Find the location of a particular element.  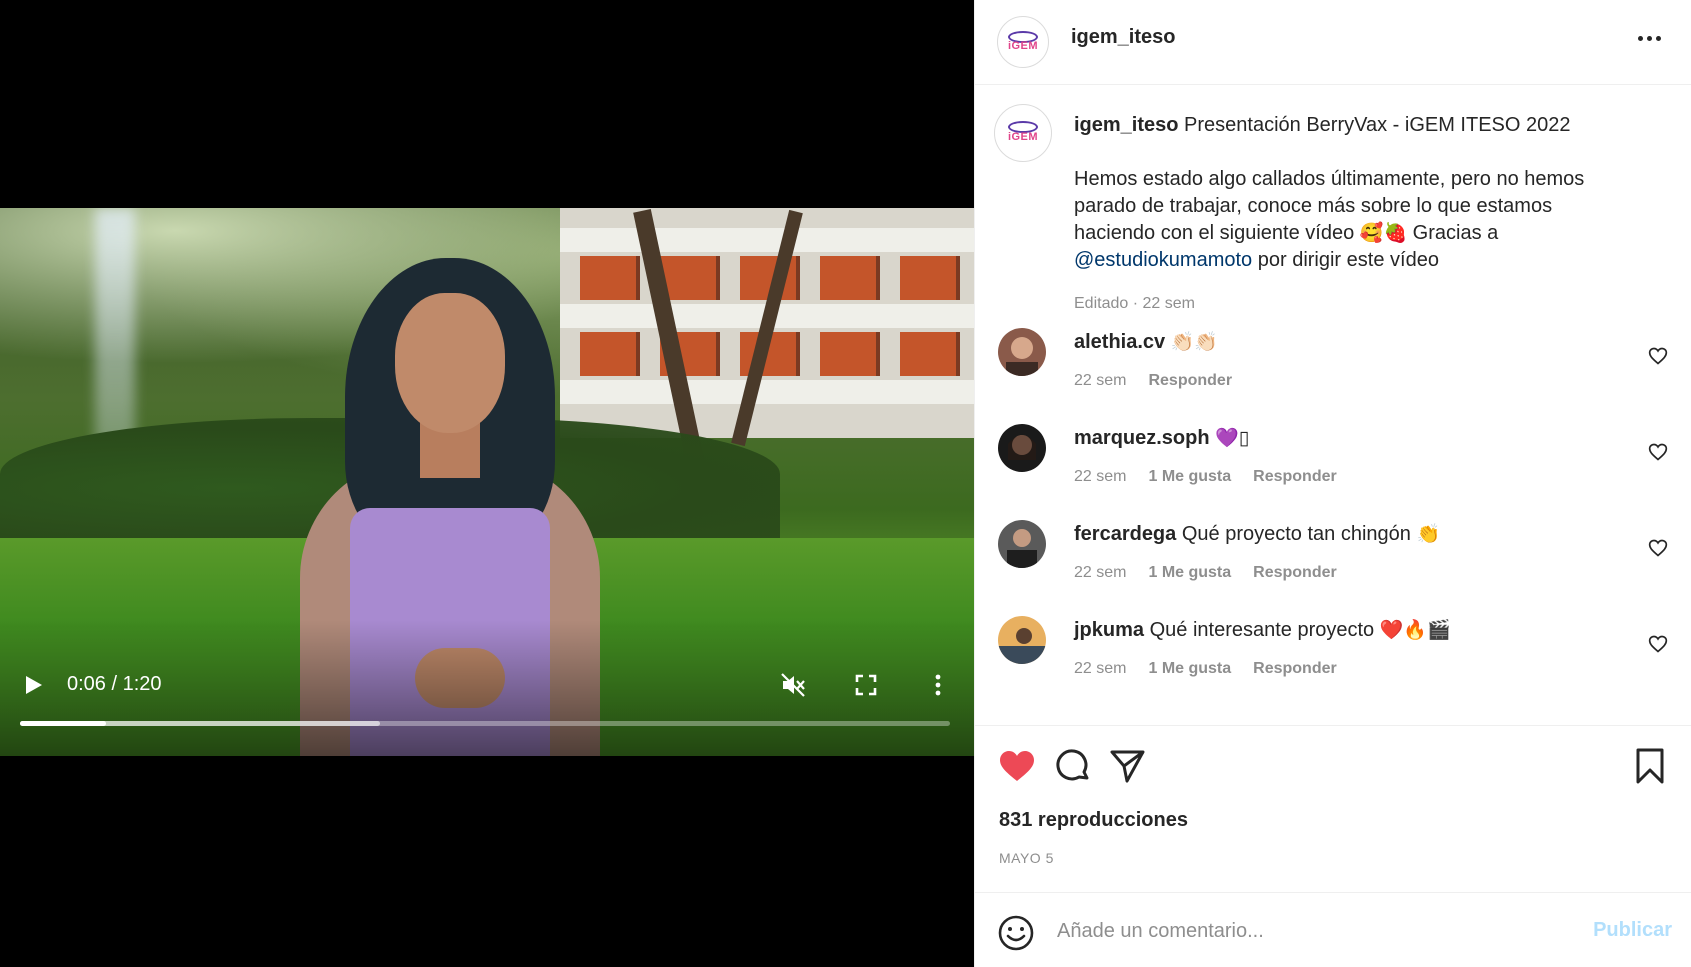

caption-emoji: 🥰🍓 is located at coordinates (1383, 233).